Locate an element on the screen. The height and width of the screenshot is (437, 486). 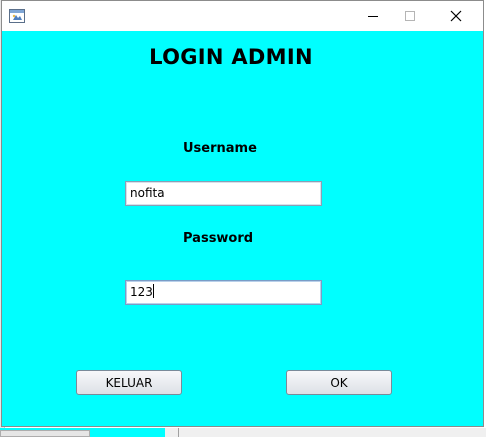
password-value: 123 is located at coordinates (141, 292).